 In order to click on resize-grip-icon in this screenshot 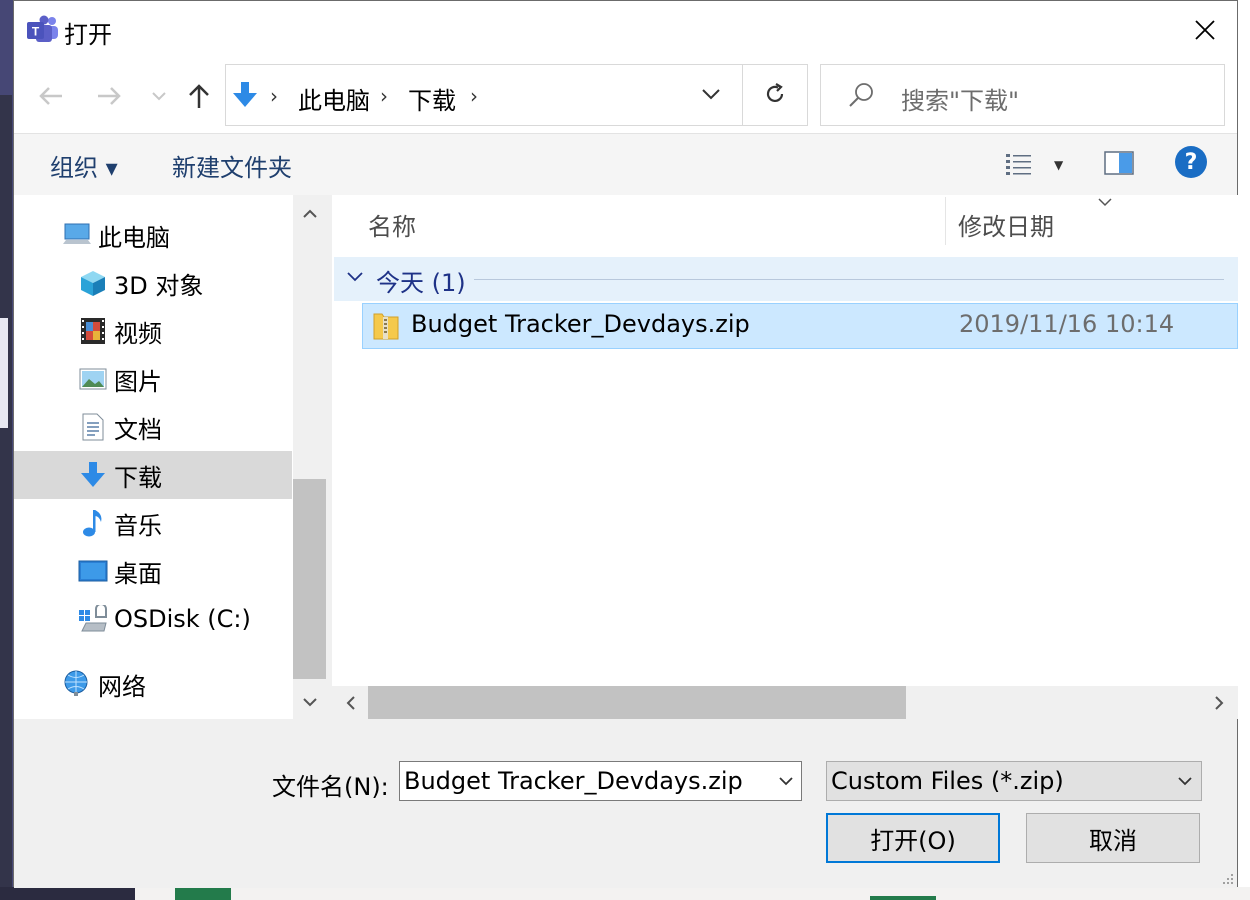, I will do `click(1227, 878)`.